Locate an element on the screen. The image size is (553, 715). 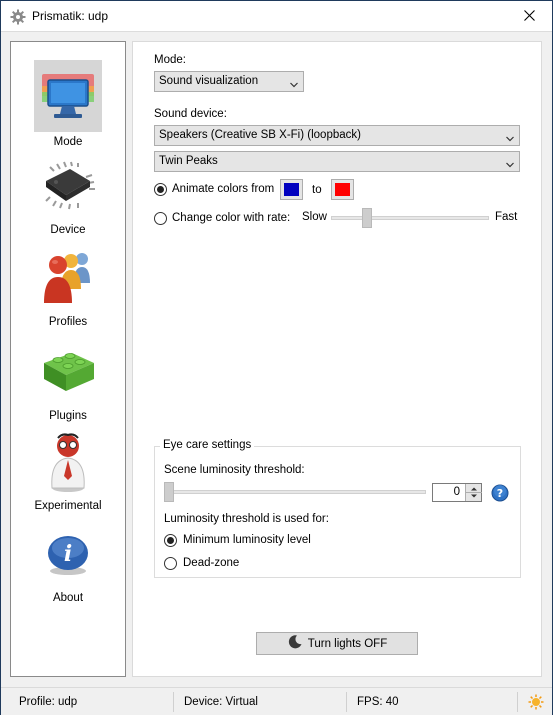
people-icon is located at coordinates (68, 278).